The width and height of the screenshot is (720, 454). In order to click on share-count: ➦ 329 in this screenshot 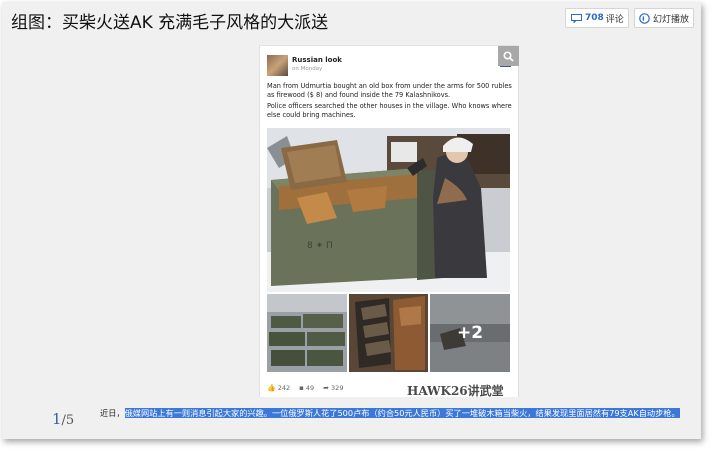, I will do `click(333, 388)`.